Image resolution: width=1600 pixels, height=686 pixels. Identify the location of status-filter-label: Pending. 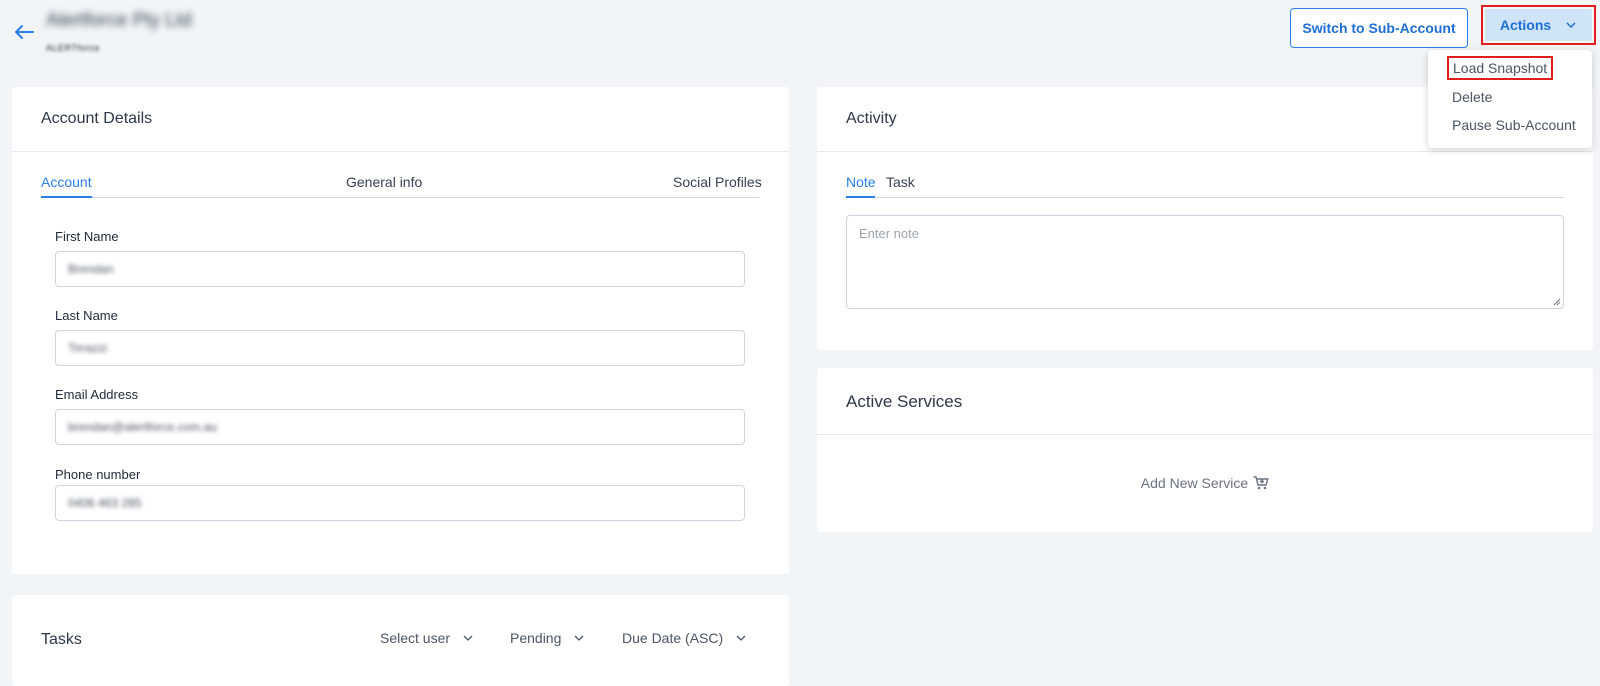
(536, 638).